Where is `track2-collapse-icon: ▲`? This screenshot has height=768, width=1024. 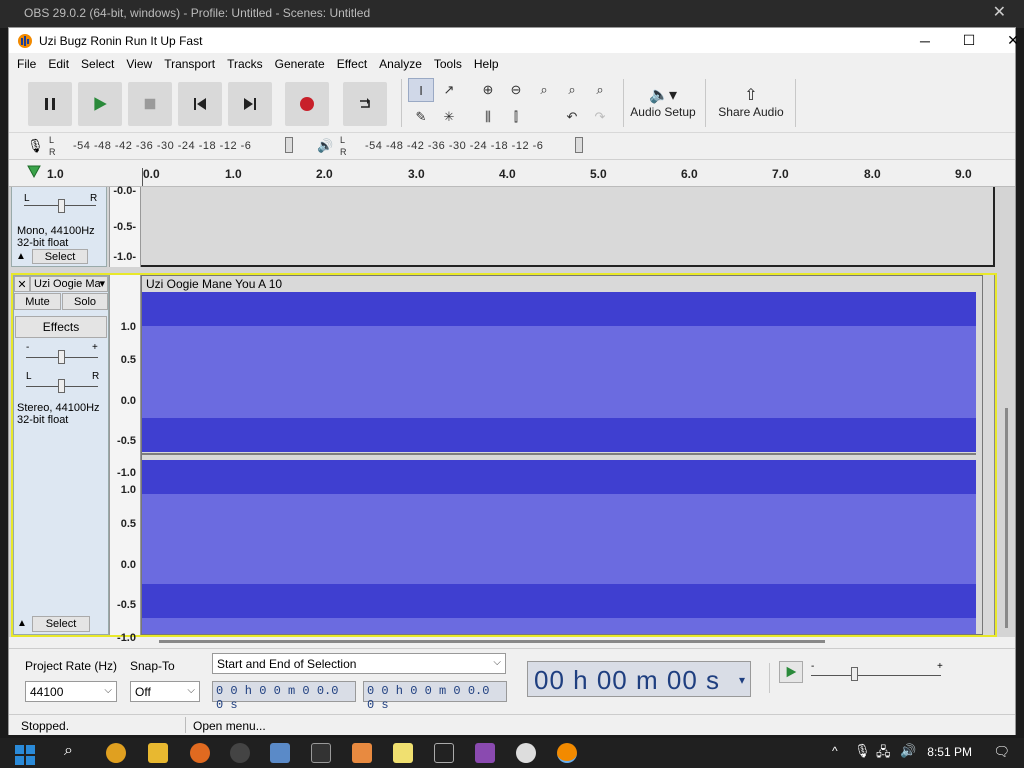 track2-collapse-icon: ▲ is located at coordinates (22, 623).